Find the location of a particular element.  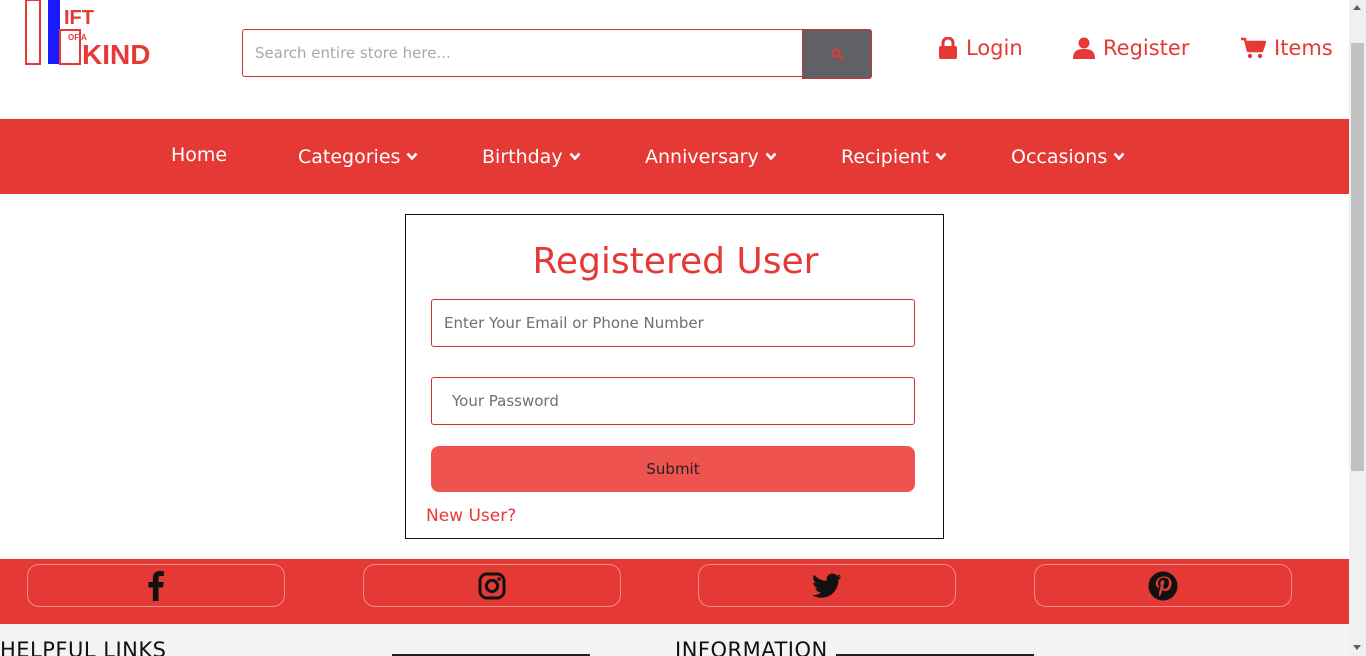

facebook-button is located at coordinates (156, 585).